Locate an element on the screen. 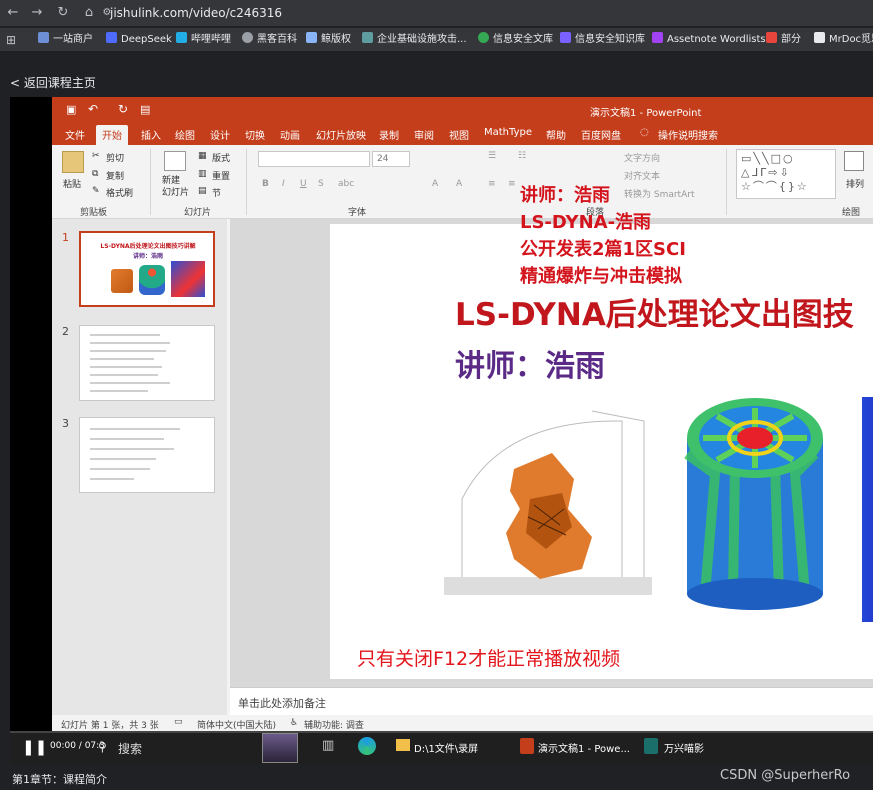 The width and height of the screenshot is (873, 790). slide-subtitle: 讲师：浩雨 is located at coordinates (530, 363).